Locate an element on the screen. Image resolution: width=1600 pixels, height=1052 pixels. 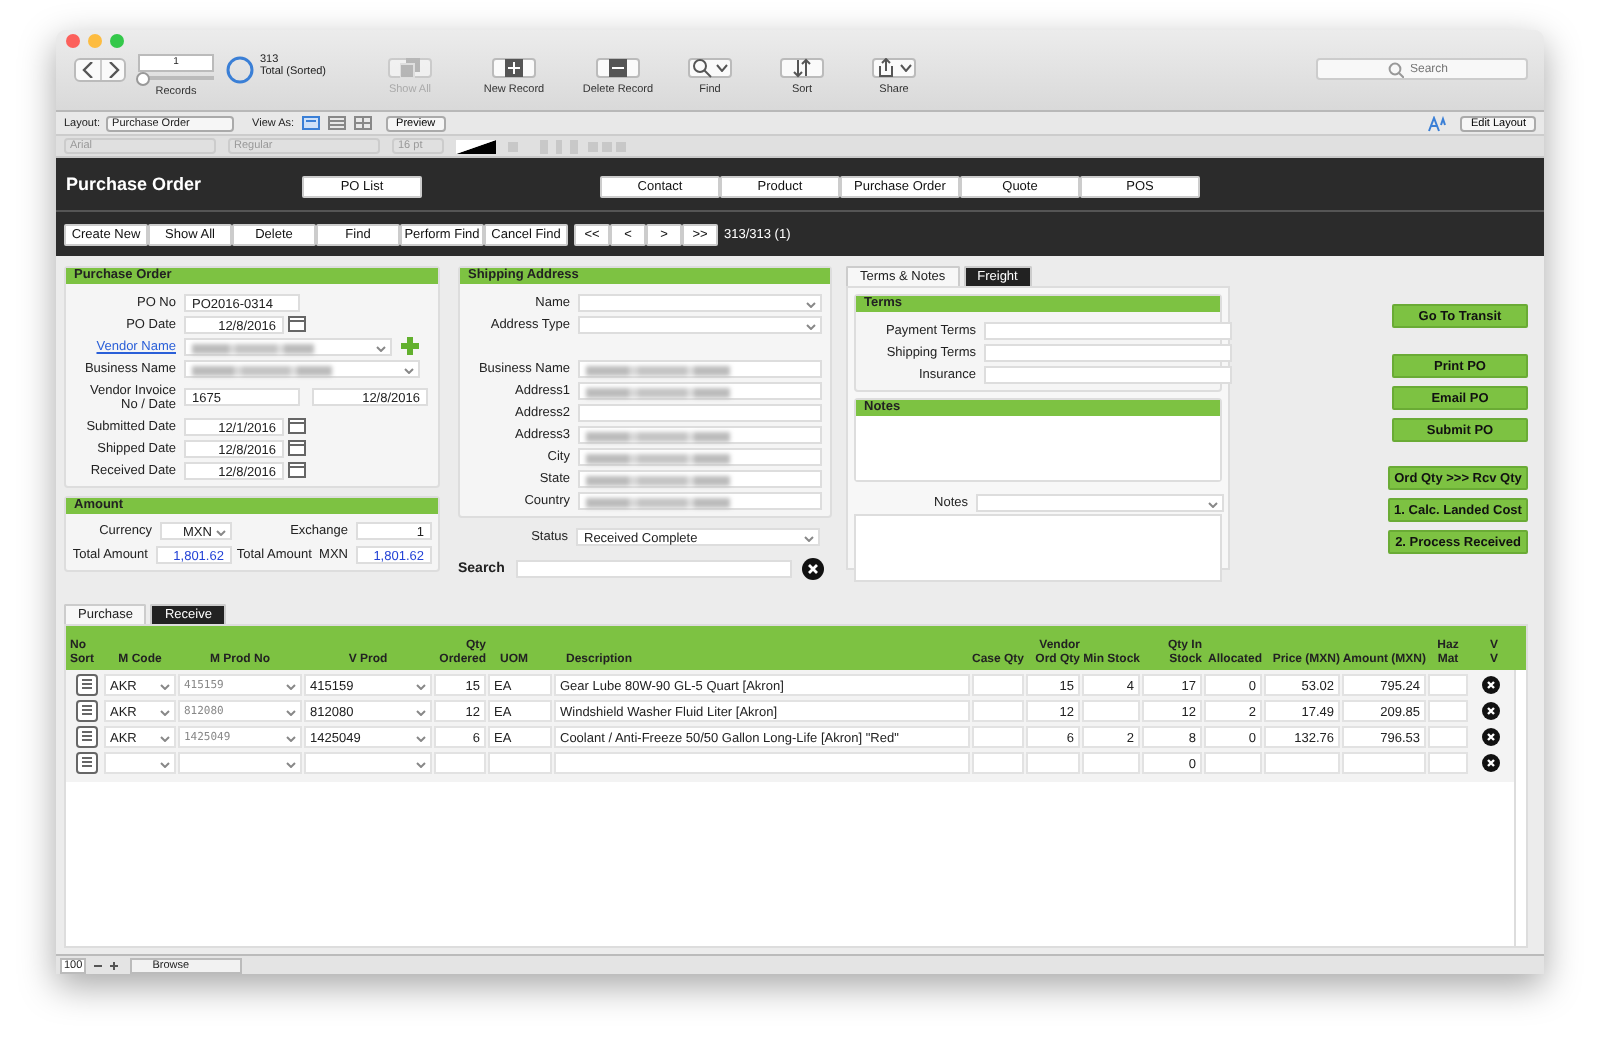
search-tool-button is located at coordinates (710, 68).